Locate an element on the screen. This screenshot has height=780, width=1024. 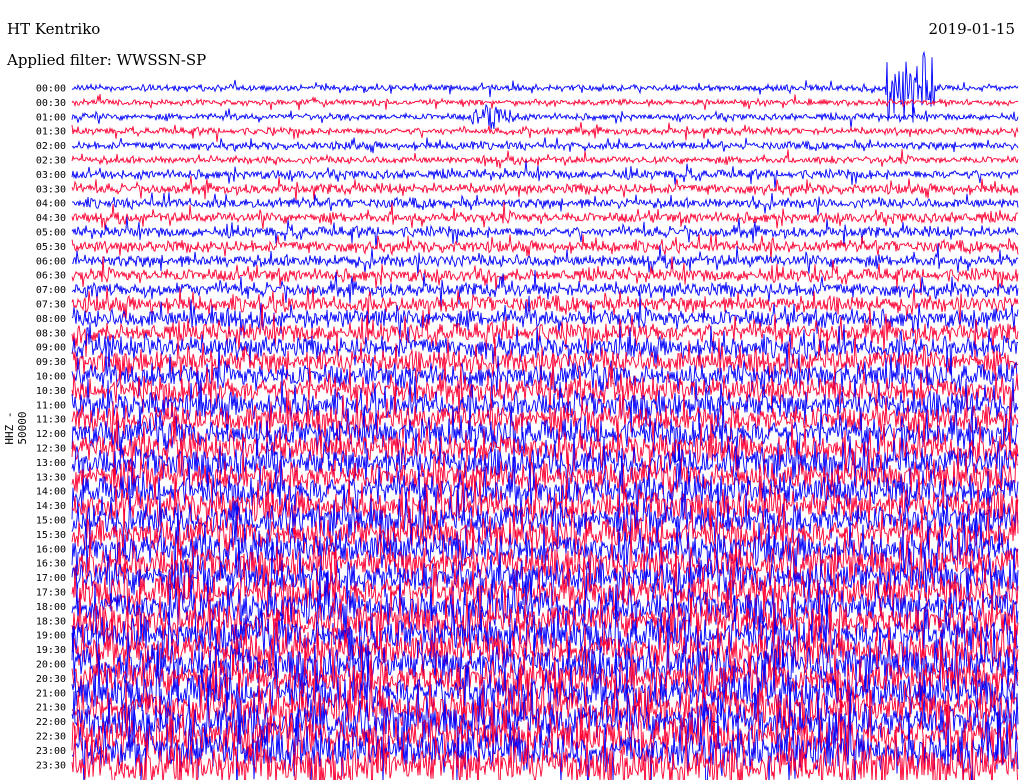
row-time-label: 15:30 is located at coordinates (51, 535).